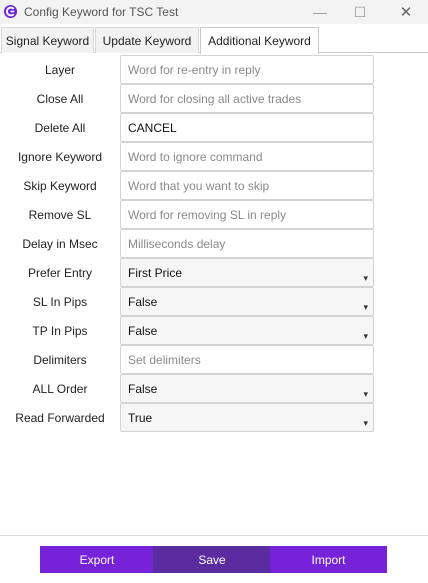 The width and height of the screenshot is (428, 583). I want to click on sl-in-pips-select: False ▾, so click(247, 301).